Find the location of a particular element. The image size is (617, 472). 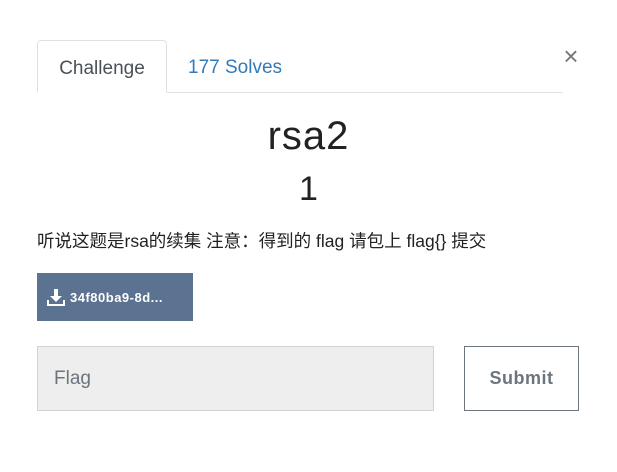

flag-input is located at coordinates (235, 378).